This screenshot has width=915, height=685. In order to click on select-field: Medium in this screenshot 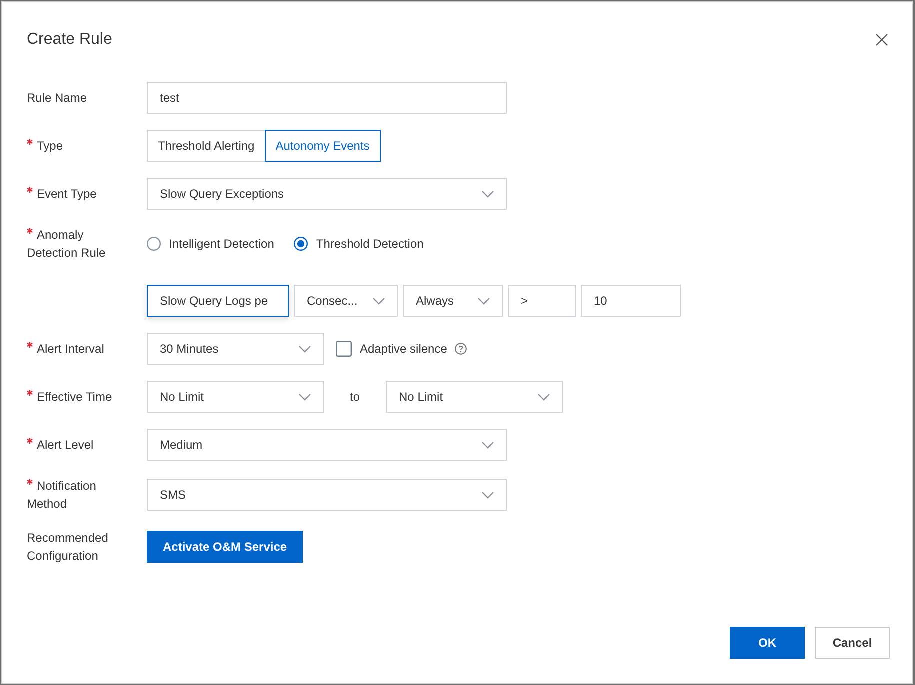, I will do `click(327, 445)`.